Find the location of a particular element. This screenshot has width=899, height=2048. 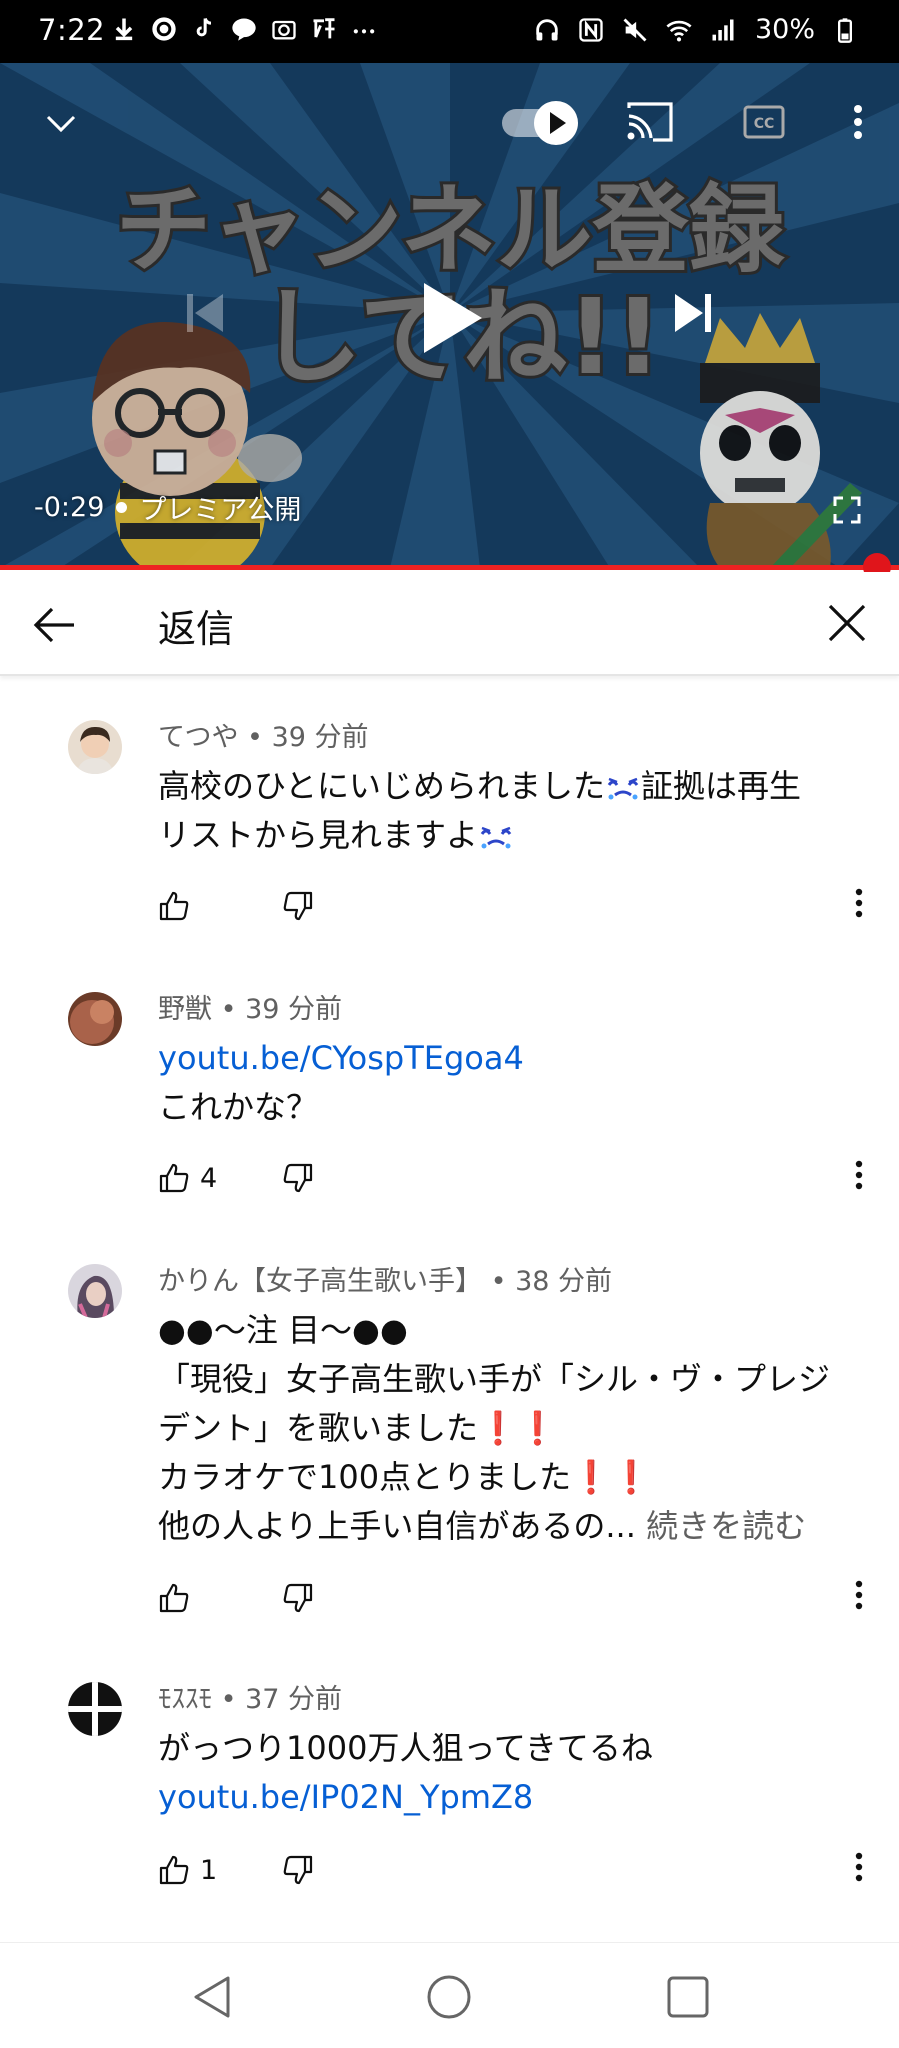

collapse-chevron-icon is located at coordinates (61, 124).